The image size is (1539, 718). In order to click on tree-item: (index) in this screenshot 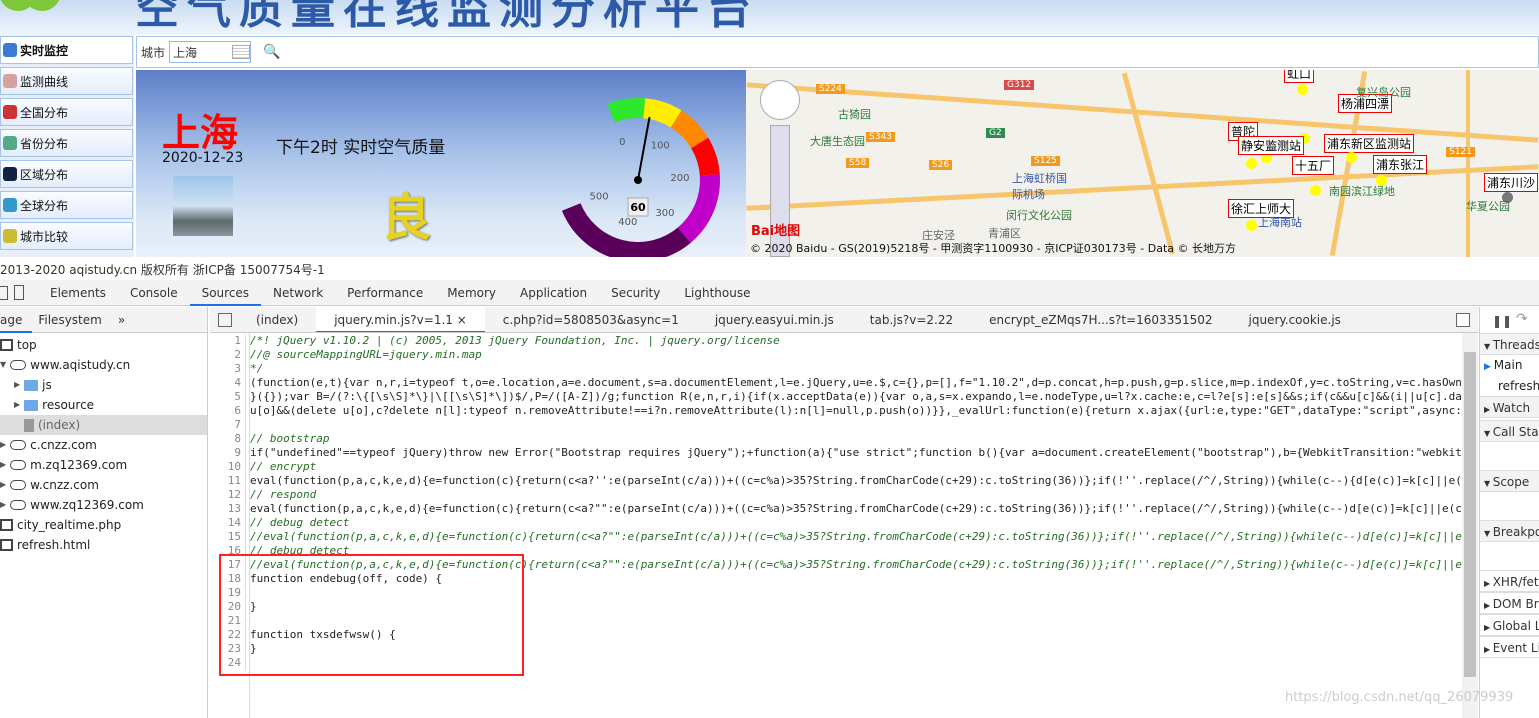, I will do `click(103, 425)`.